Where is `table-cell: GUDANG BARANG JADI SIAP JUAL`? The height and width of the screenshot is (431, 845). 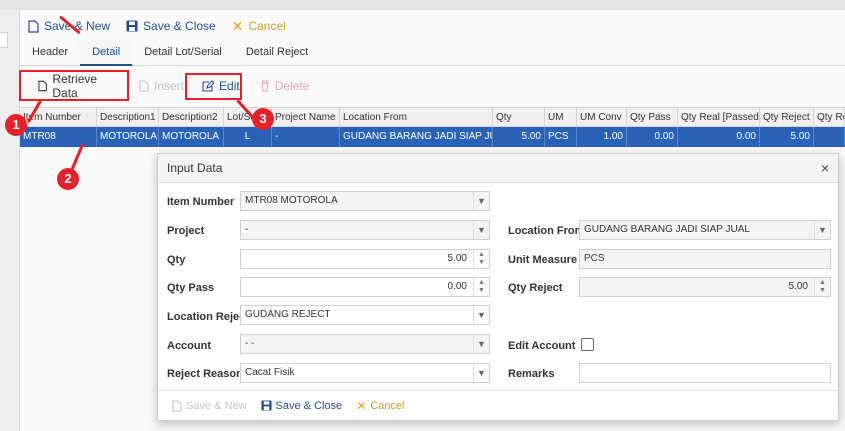
table-cell: GUDANG BARANG JADI SIAP JUAL is located at coordinates (416, 137).